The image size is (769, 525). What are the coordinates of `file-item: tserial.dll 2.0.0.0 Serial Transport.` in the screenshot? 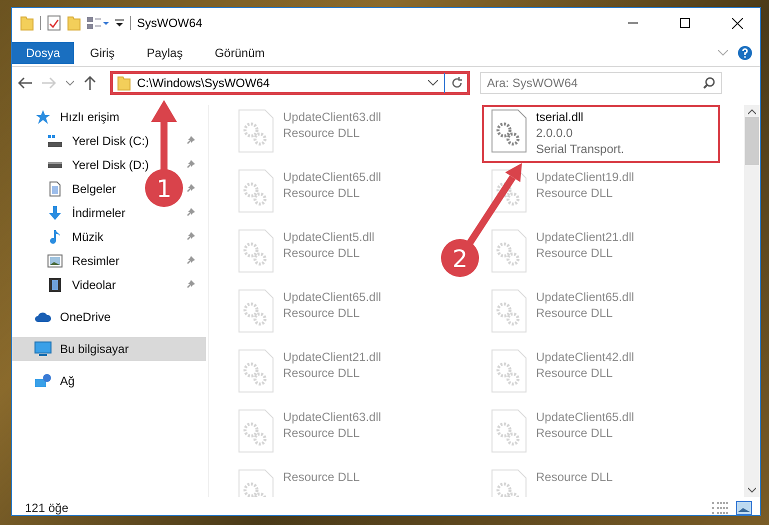 It's located at (601, 134).